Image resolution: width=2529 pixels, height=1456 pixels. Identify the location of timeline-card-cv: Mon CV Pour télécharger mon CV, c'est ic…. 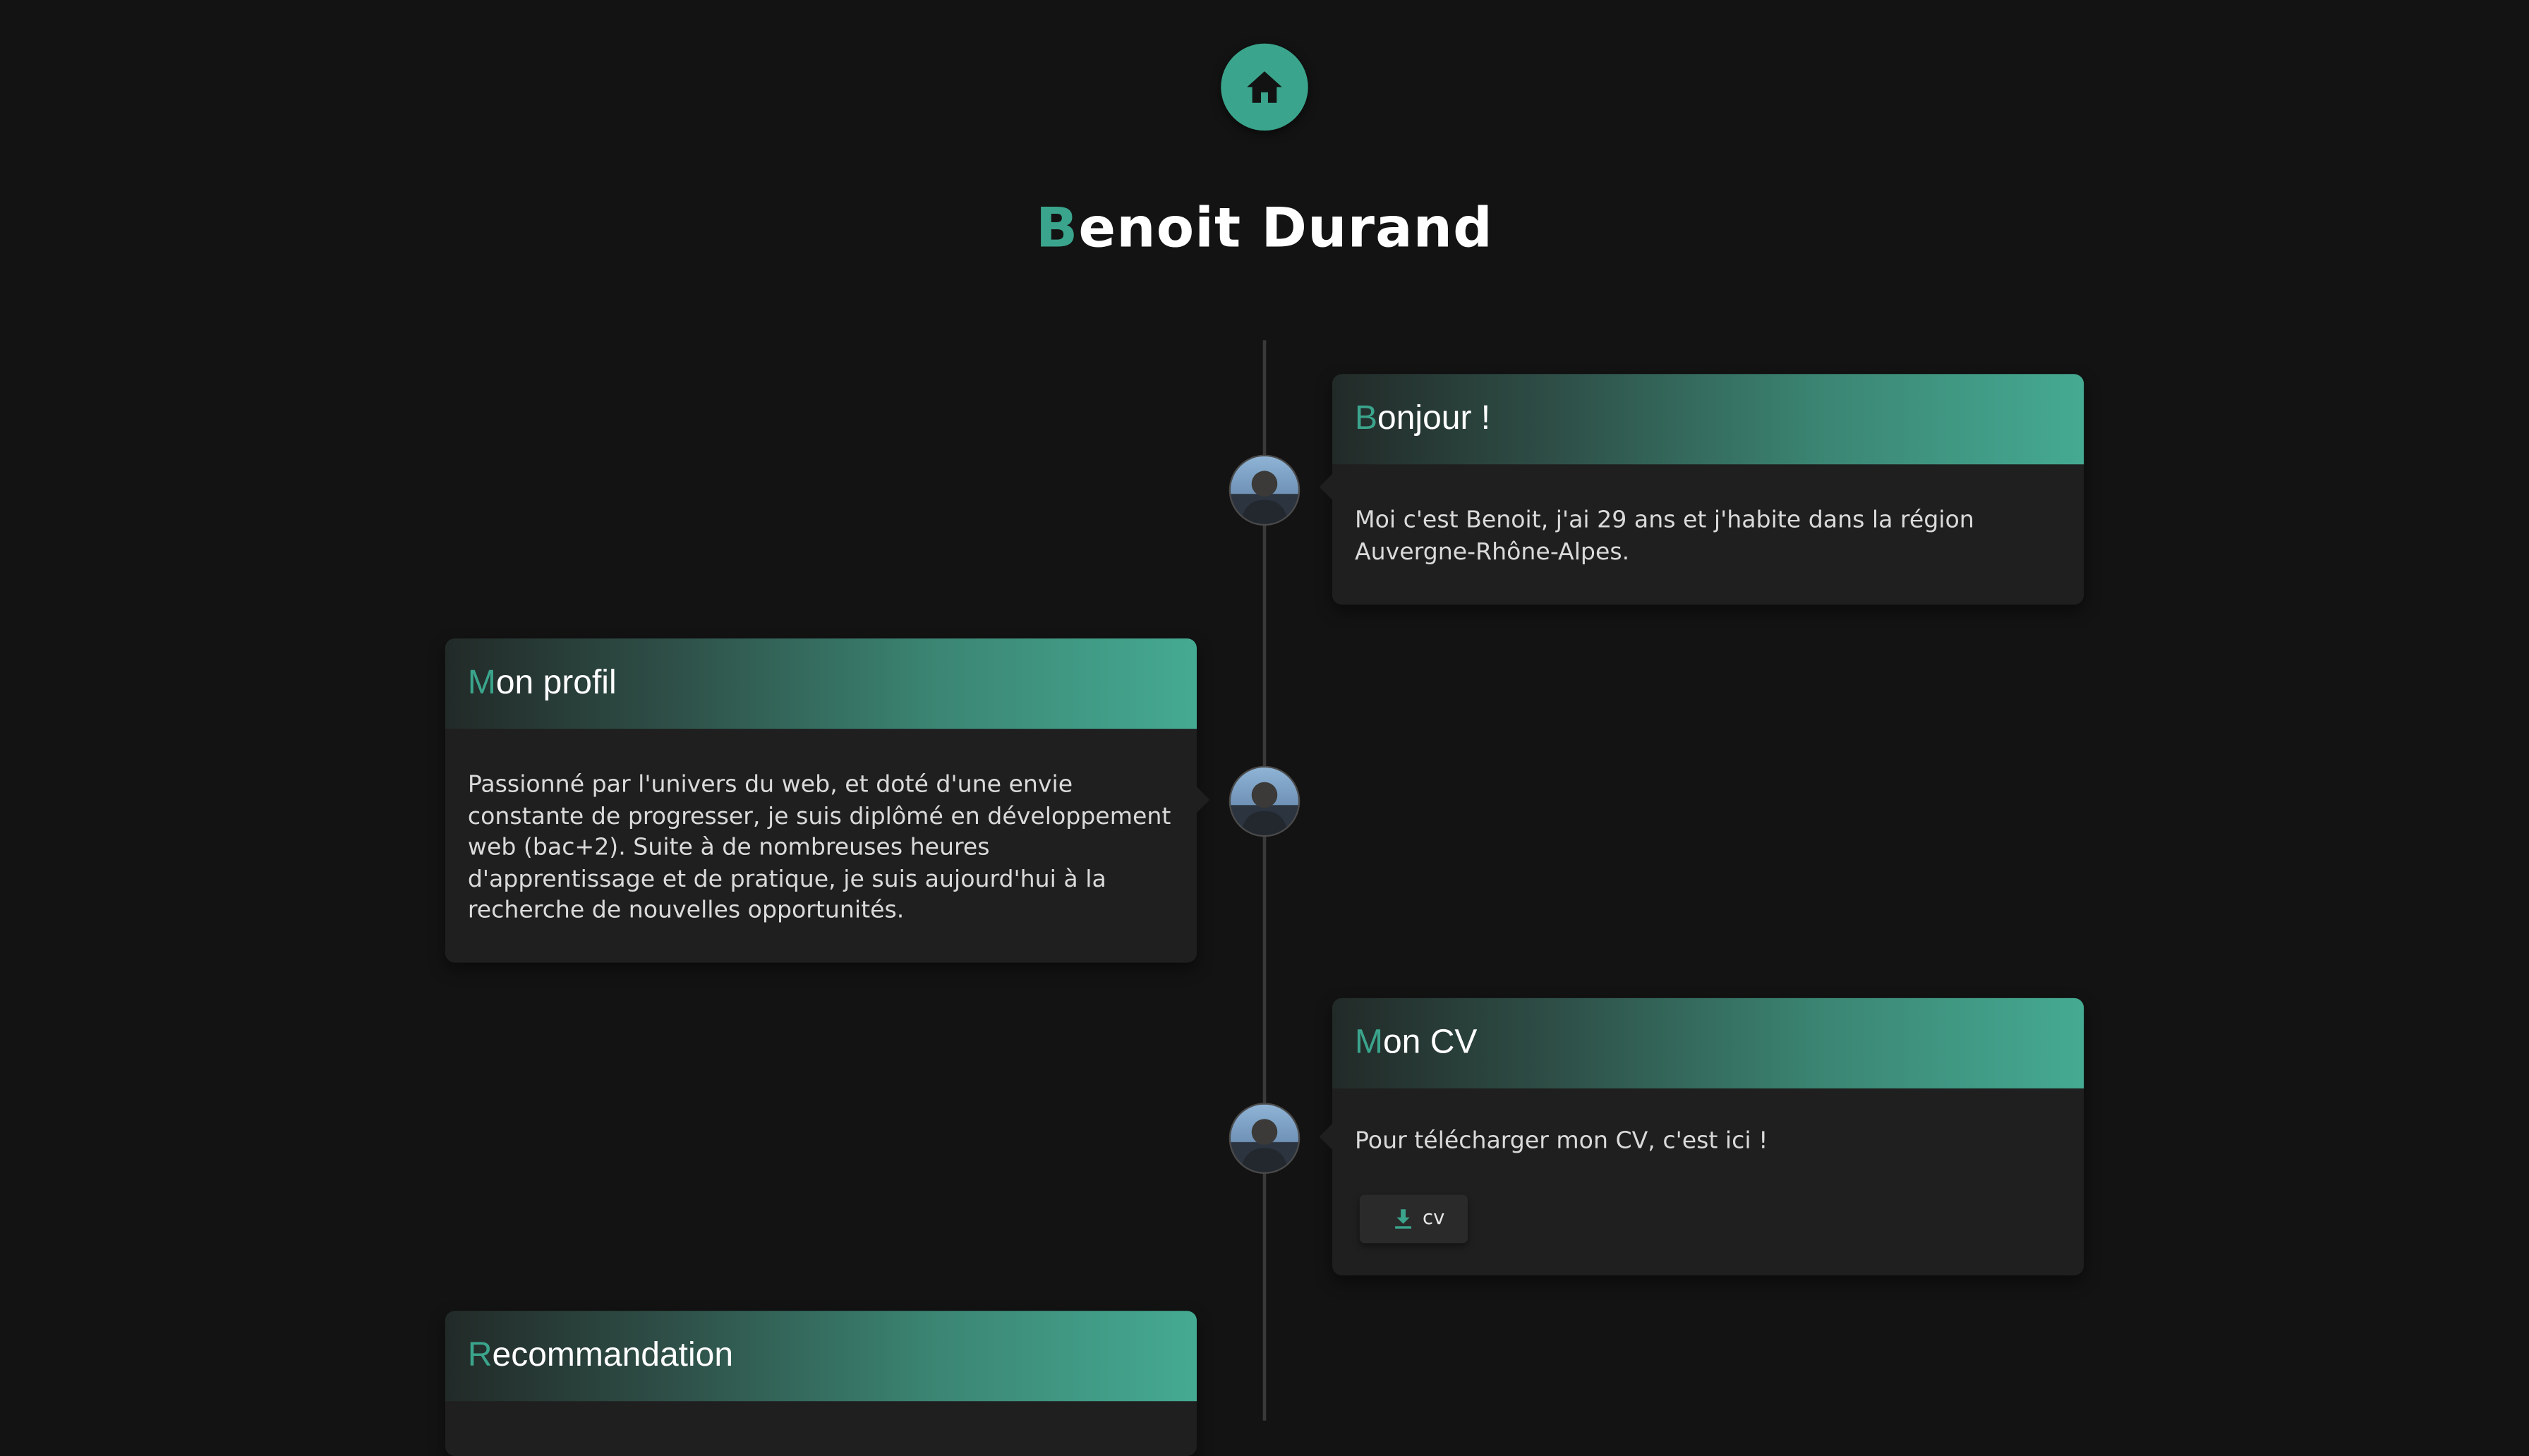
(1701, 1137).